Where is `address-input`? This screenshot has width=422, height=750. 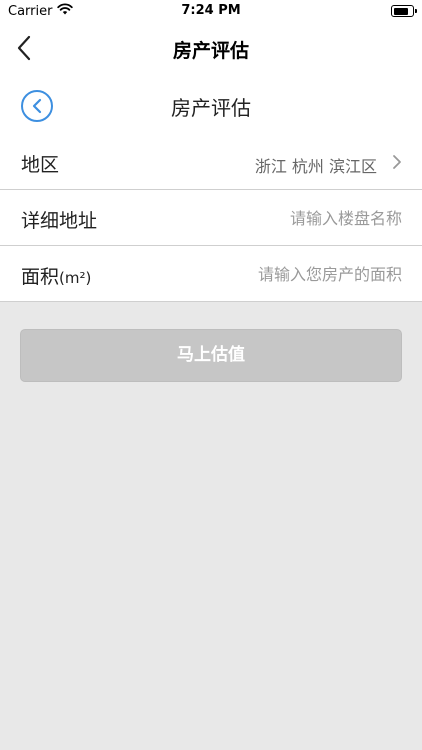 address-input is located at coordinates (292, 218).